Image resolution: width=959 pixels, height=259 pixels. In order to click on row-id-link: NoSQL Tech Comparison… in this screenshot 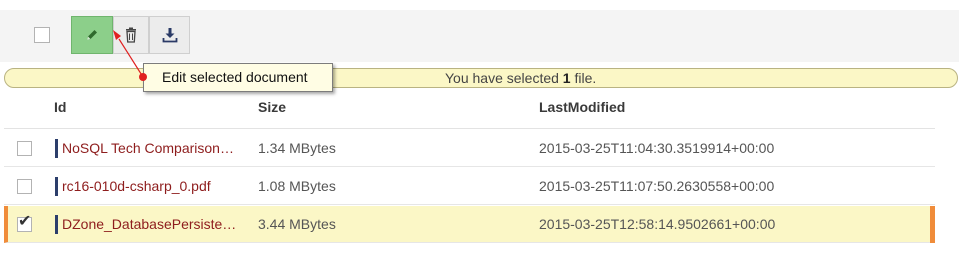, I will do `click(151, 148)`.